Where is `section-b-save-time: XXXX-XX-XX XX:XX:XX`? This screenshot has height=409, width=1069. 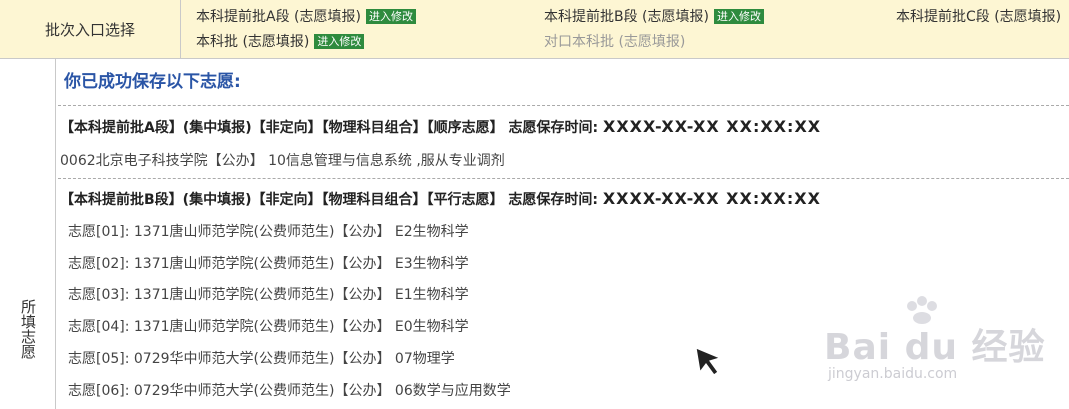 section-b-save-time: XXXX-XX-XX XX:XX:XX is located at coordinates (711, 198).